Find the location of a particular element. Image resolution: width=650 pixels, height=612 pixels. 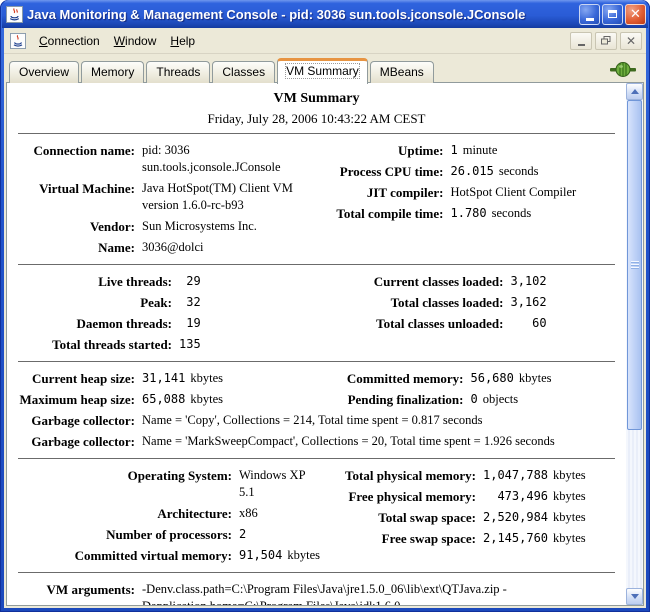

field-label: Current heap size: is located at coordinates (83, 378).